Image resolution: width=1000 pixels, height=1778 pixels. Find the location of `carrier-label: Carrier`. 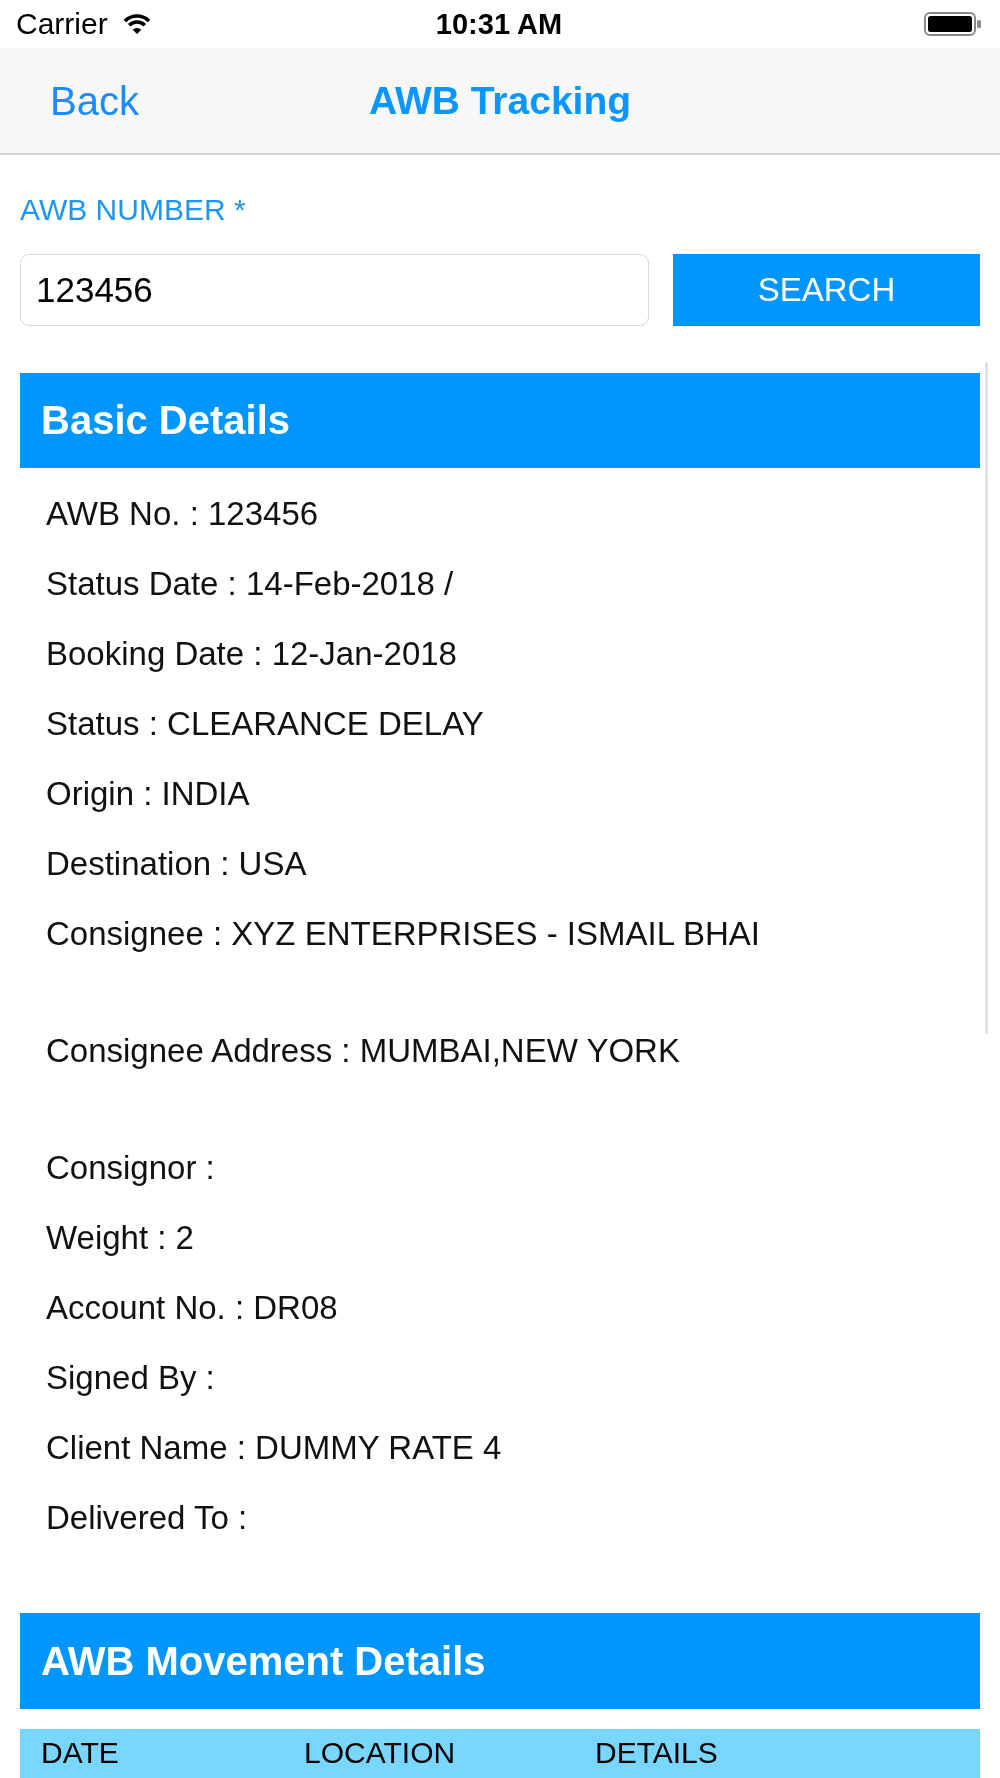

carrier-label: Carrier is located at coordinates (62, 24).